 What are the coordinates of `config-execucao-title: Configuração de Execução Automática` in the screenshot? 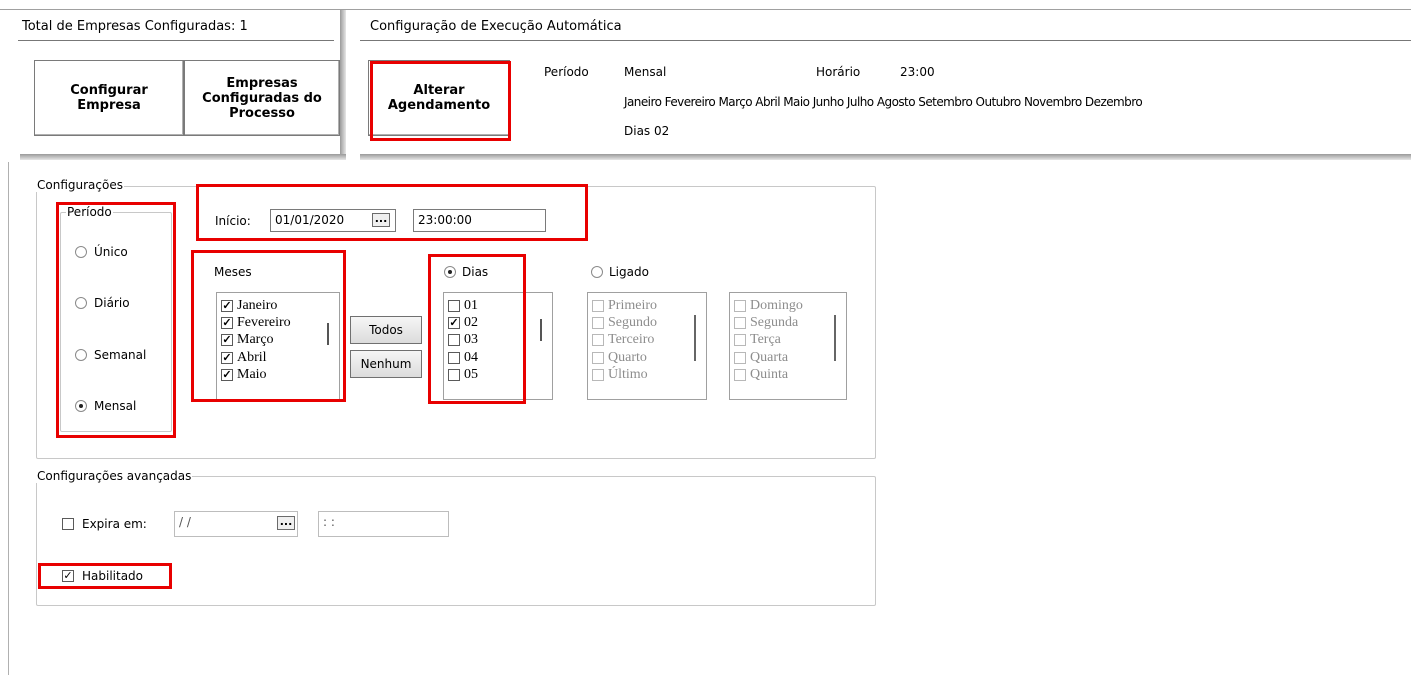 It's located at (496, 26).